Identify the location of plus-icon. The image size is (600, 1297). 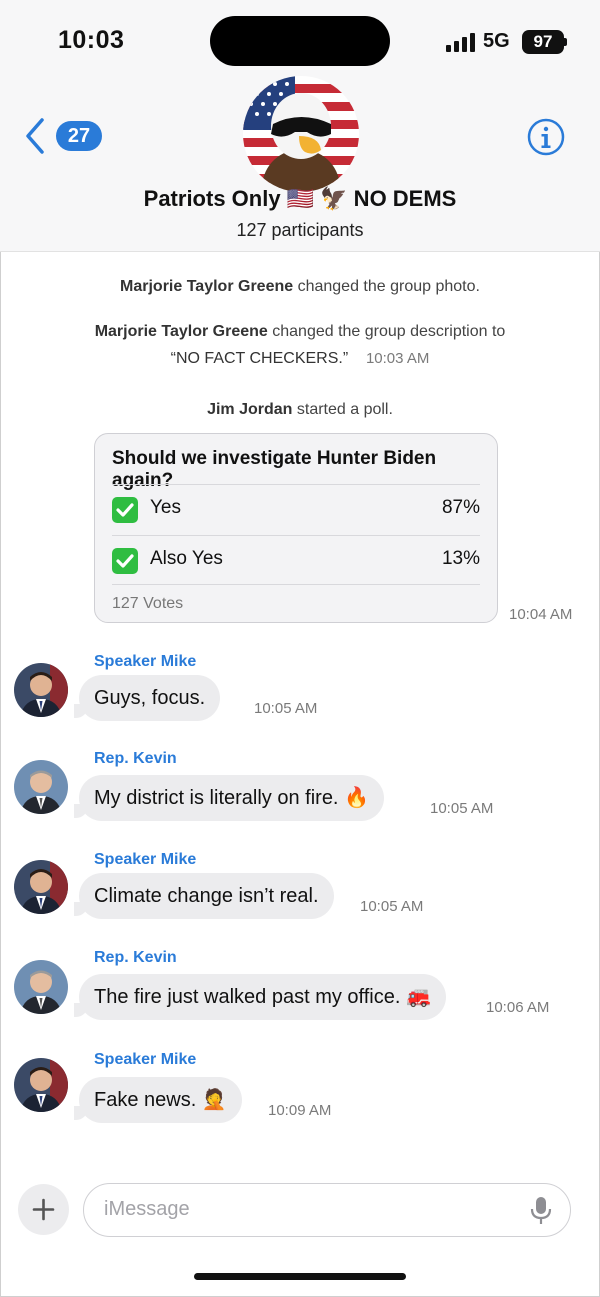
(43, 1209).